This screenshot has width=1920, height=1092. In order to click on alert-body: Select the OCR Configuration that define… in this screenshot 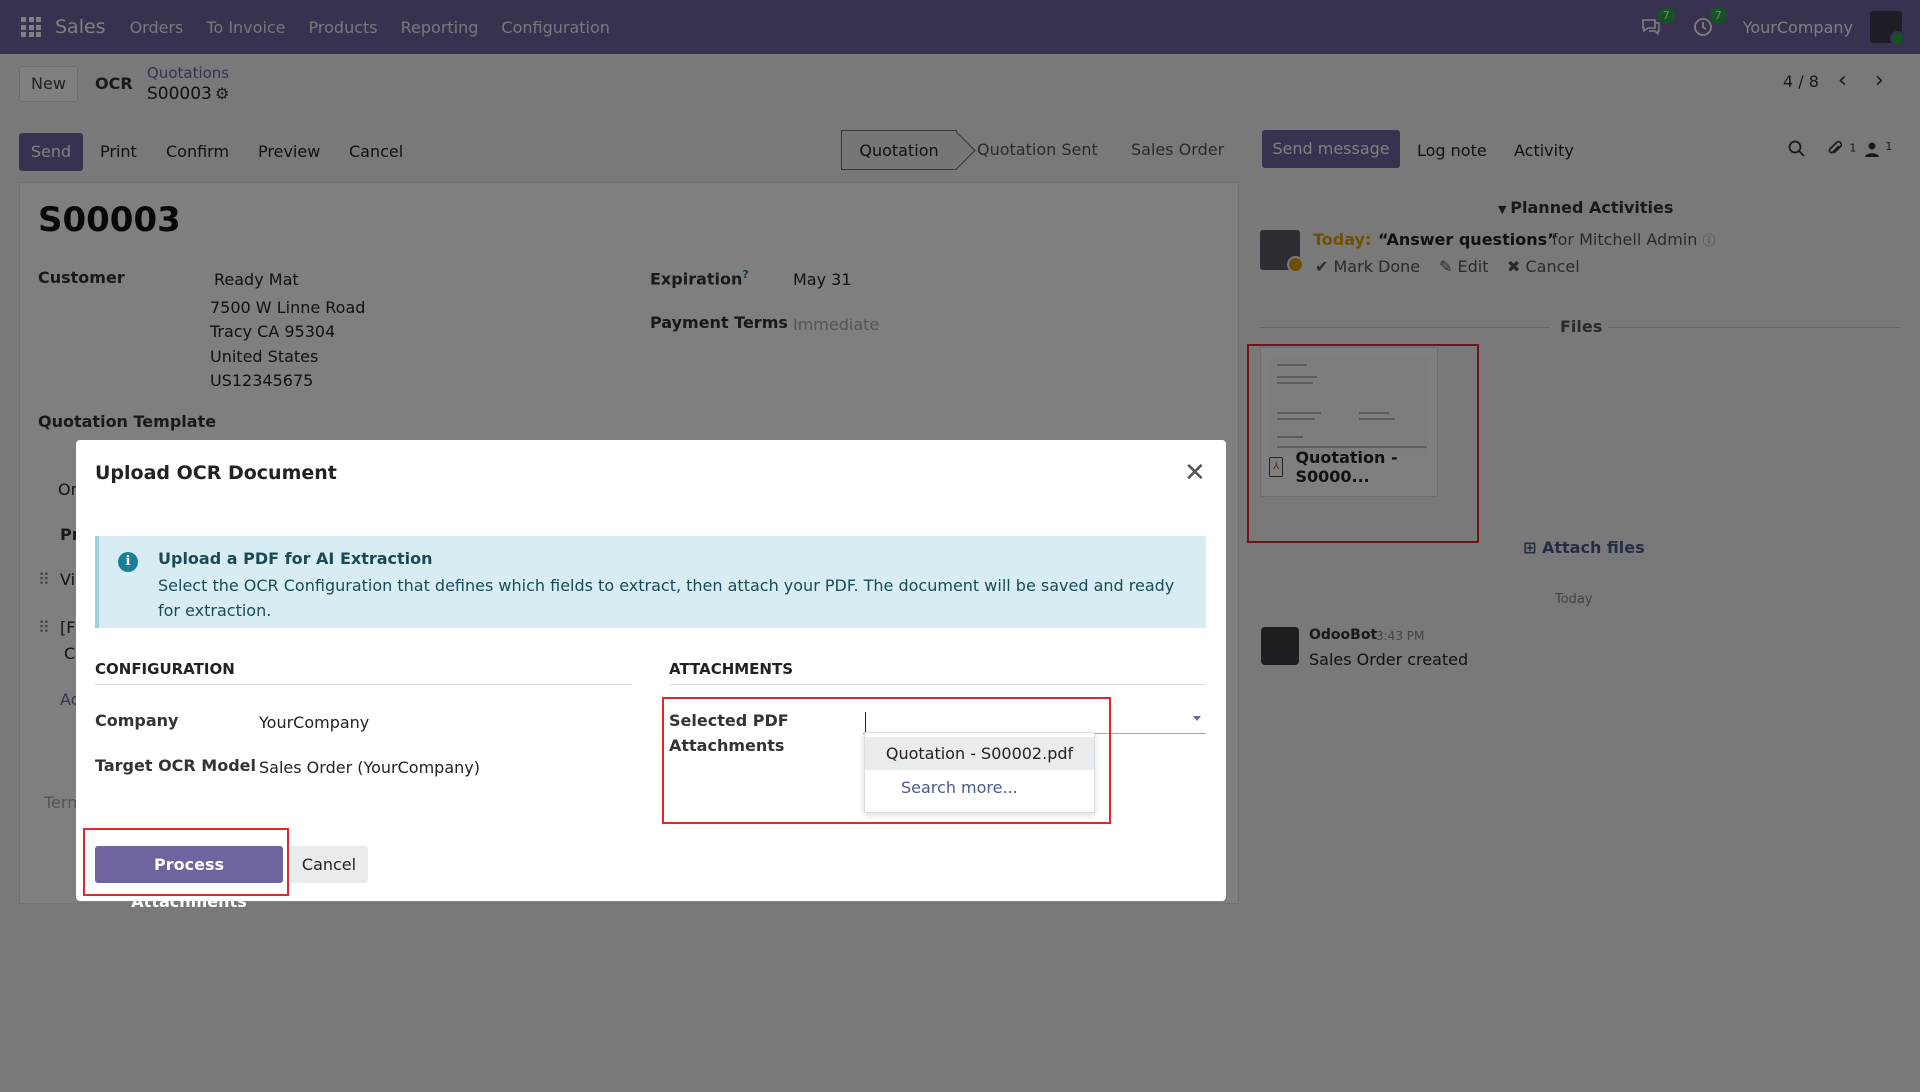, I will do `click(666, 598)`.